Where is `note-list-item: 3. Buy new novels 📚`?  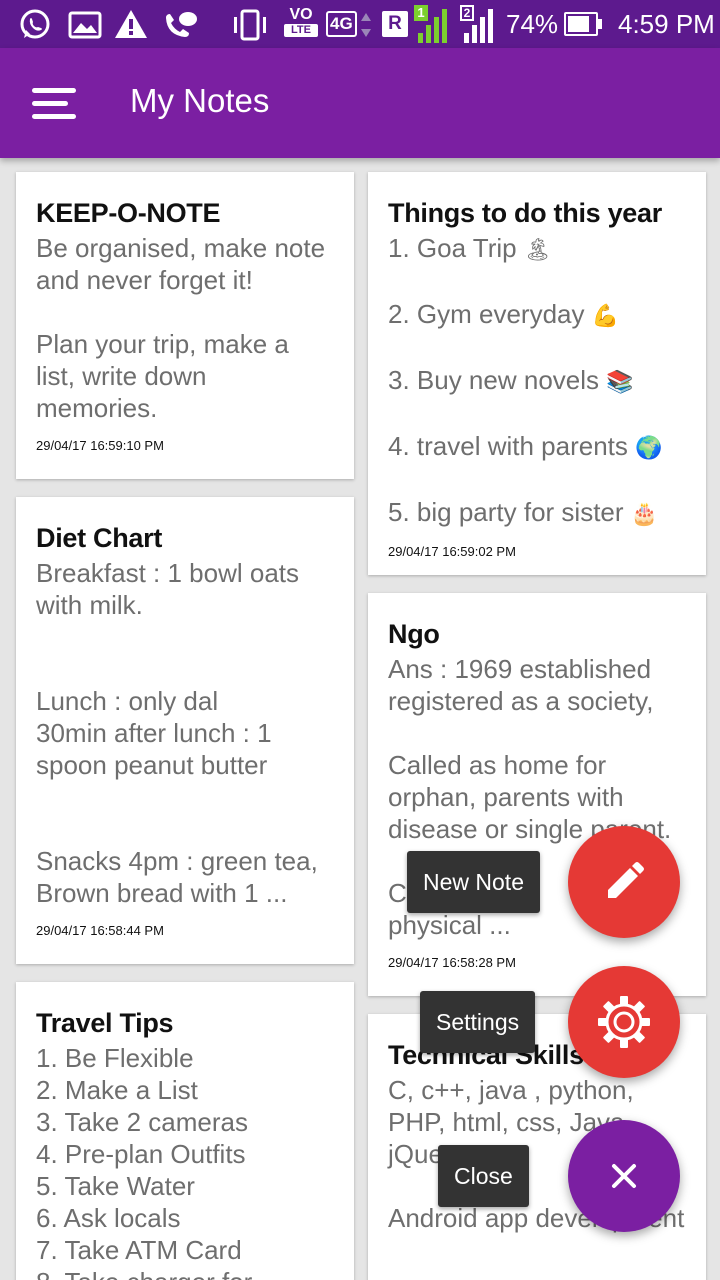 note-list-item: 3. Buy new novels 📚 is located at coordinates (511, 380).